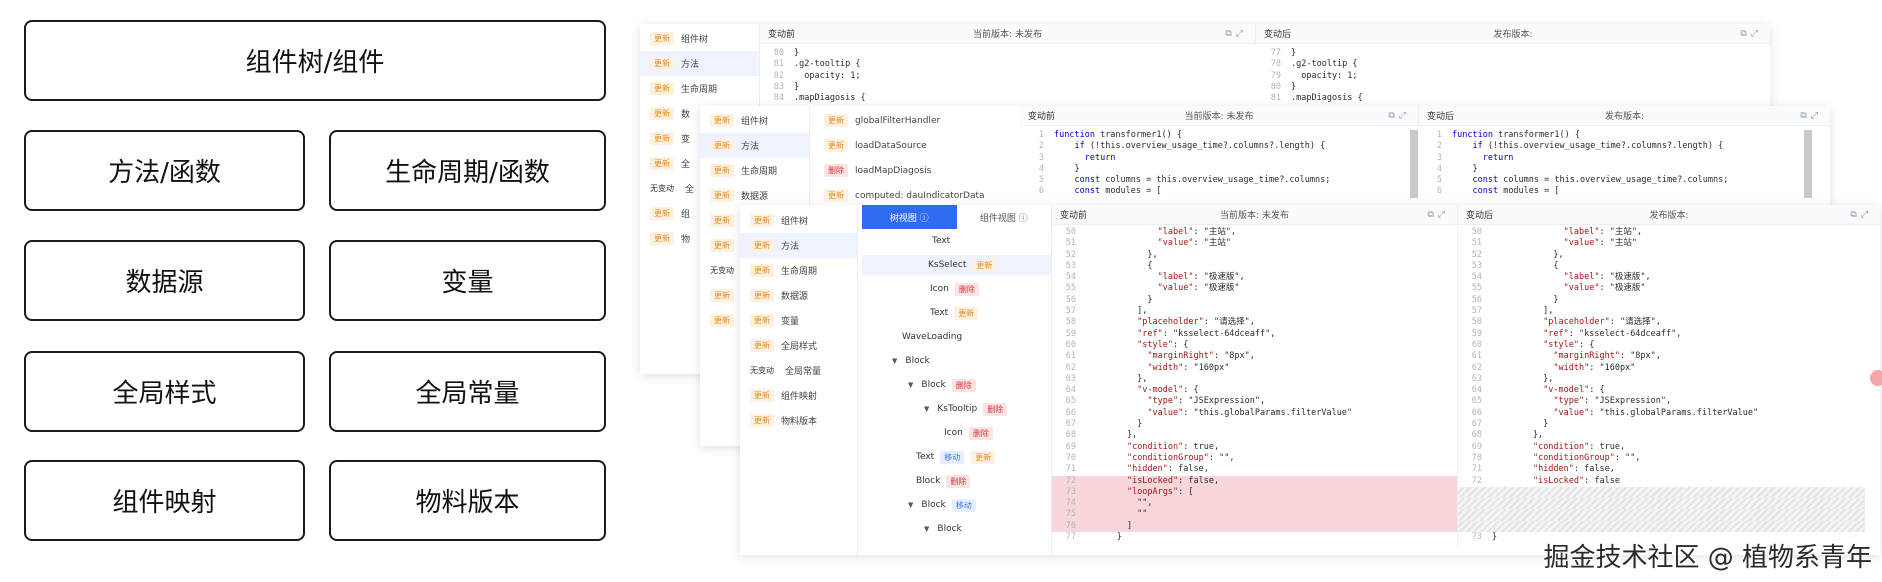  I want to click on nav-item-label: 组件映射, so click(799, 397).